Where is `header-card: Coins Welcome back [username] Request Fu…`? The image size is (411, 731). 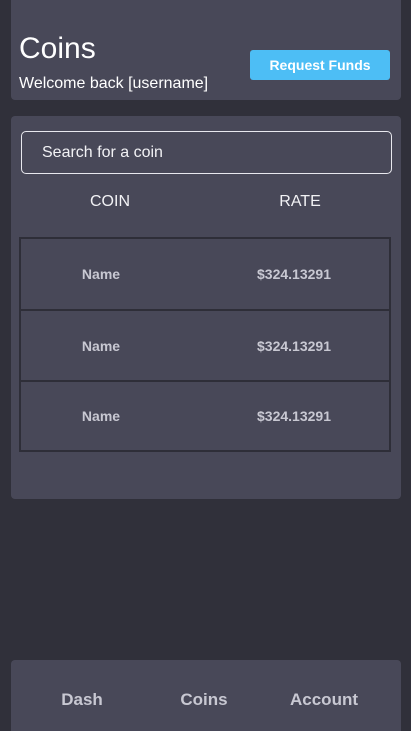 header-card: Coins Welcome back [username] Request Fu… is located at coordinates (206, 50).